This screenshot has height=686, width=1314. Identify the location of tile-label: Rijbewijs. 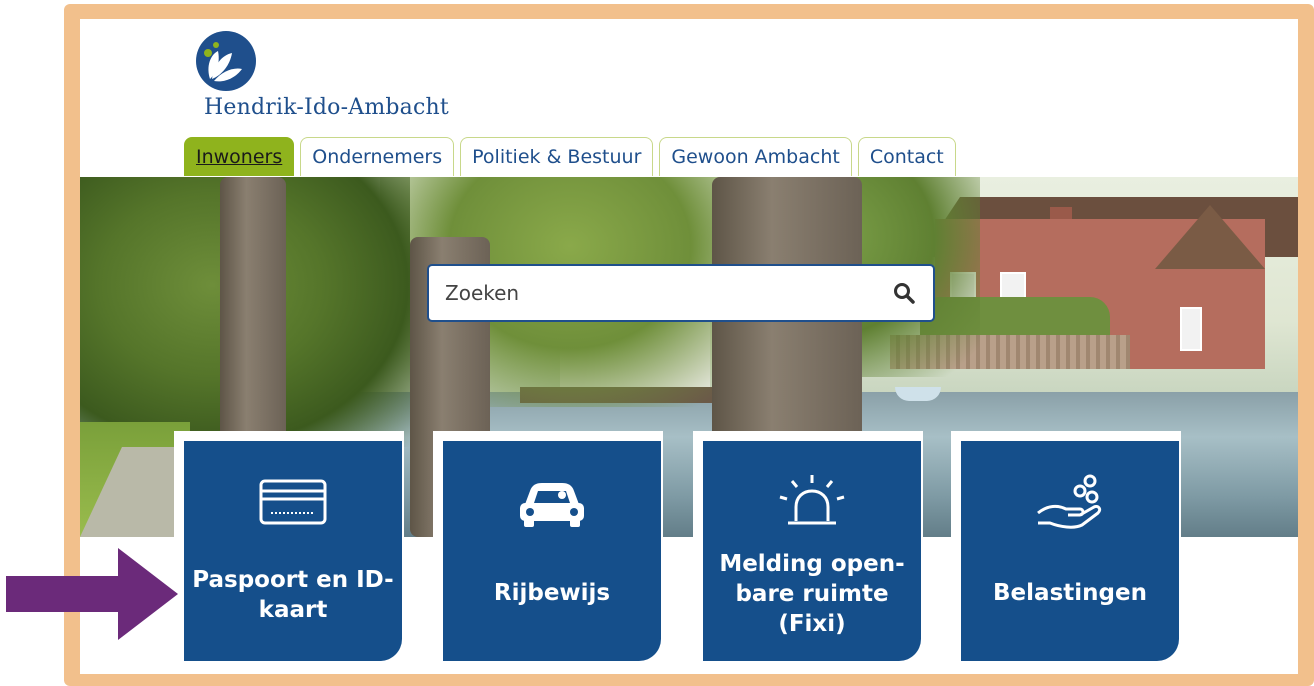
(552, 593).